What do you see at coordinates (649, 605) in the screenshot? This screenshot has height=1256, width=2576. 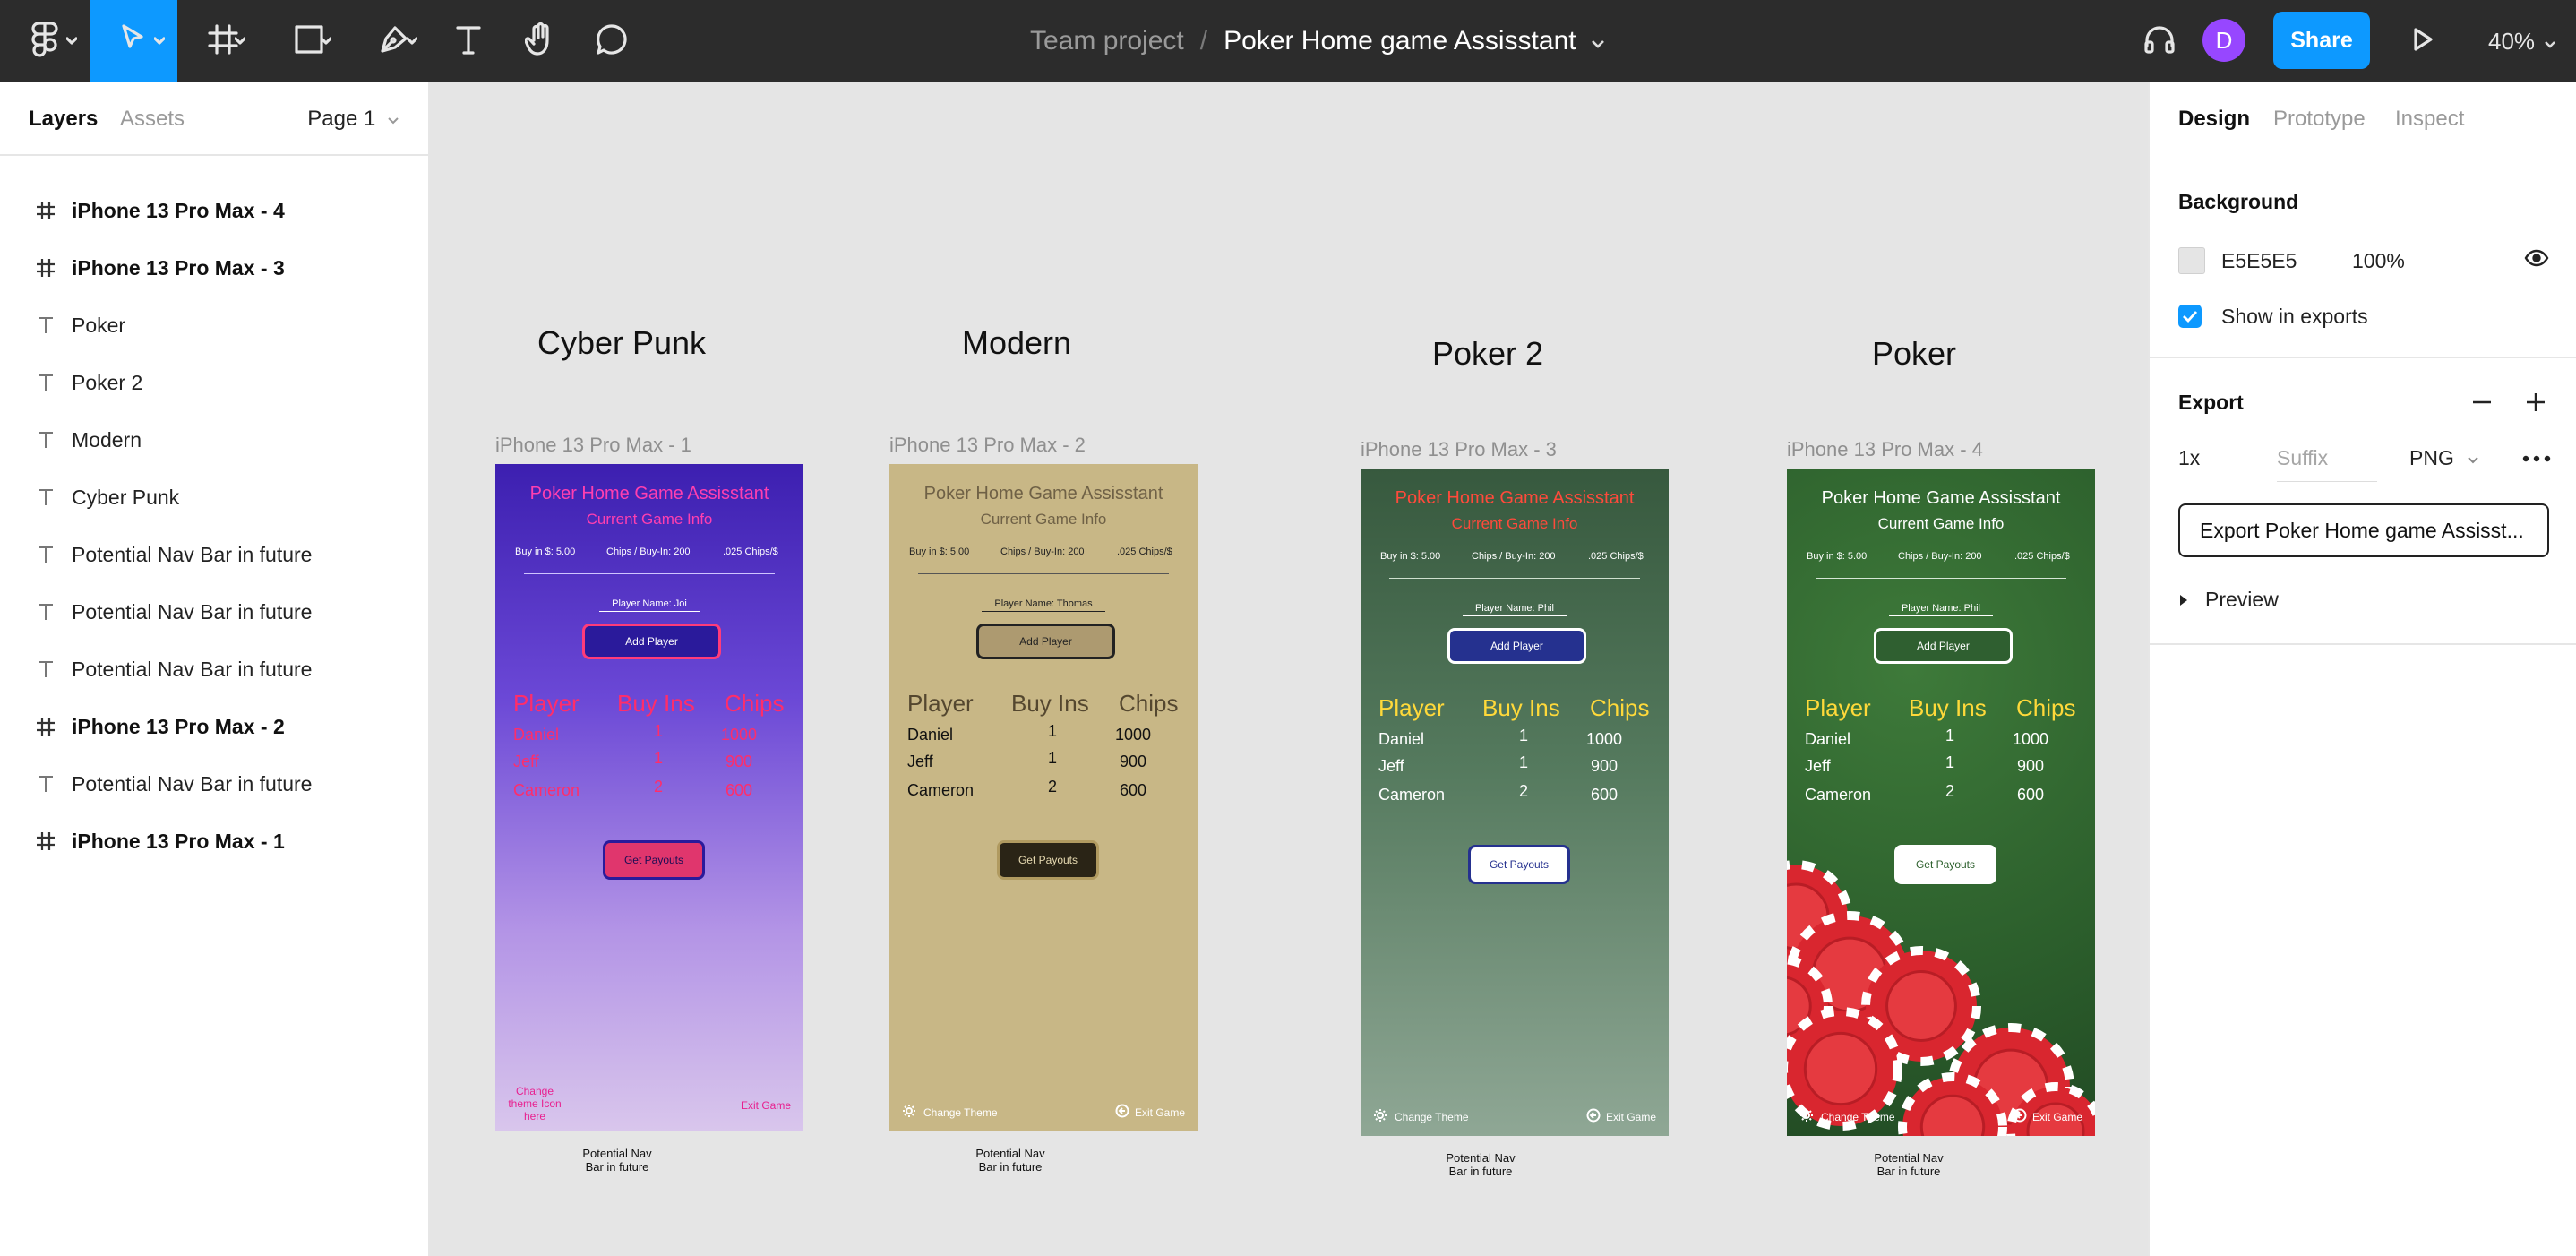 I see `player-name-field: Player Name: Joi` at bounding box center [649, 605].